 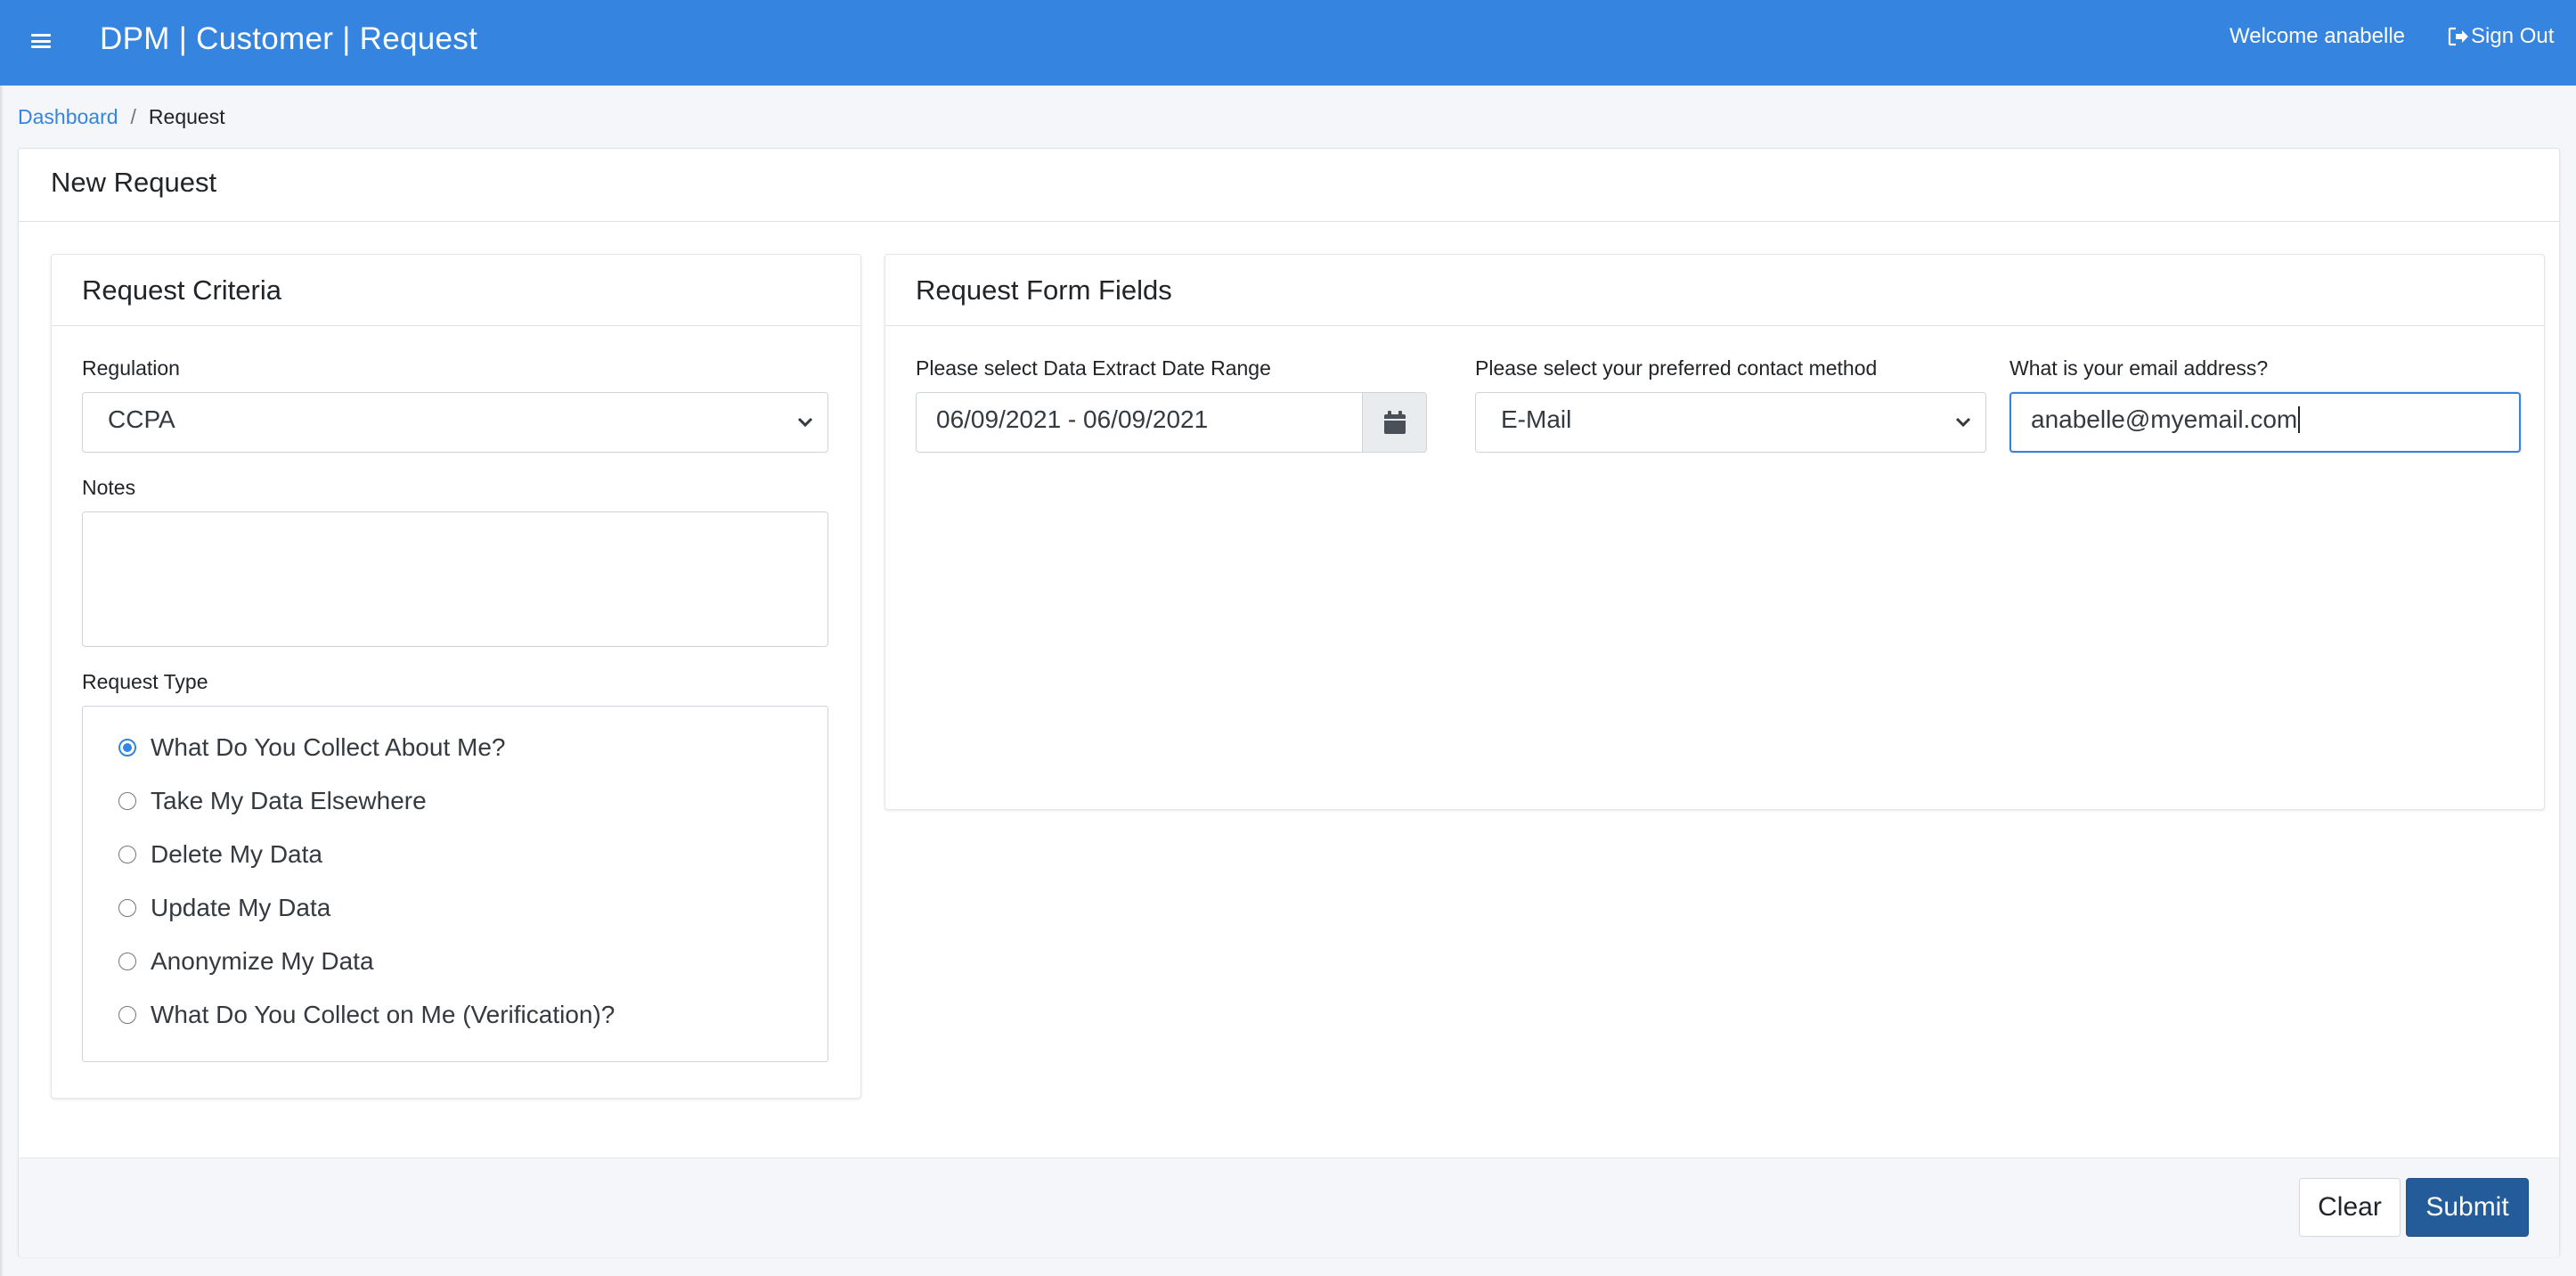 I want to click on request-type-option-label: Update My Data, so click(x=241, y=908).